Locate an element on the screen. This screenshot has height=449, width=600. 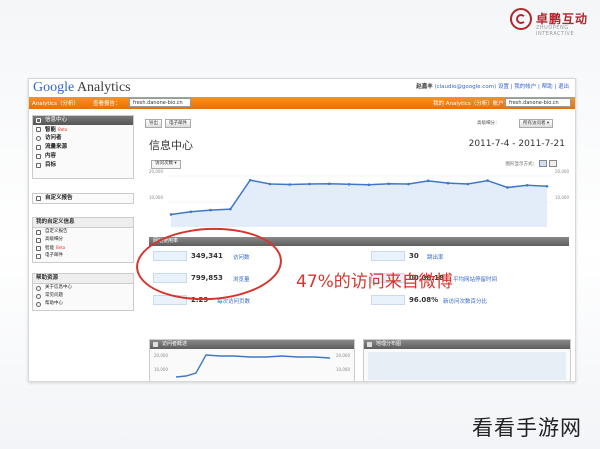
sidebar-item-visitors: 访问者 is located at coordinates (83, 138).